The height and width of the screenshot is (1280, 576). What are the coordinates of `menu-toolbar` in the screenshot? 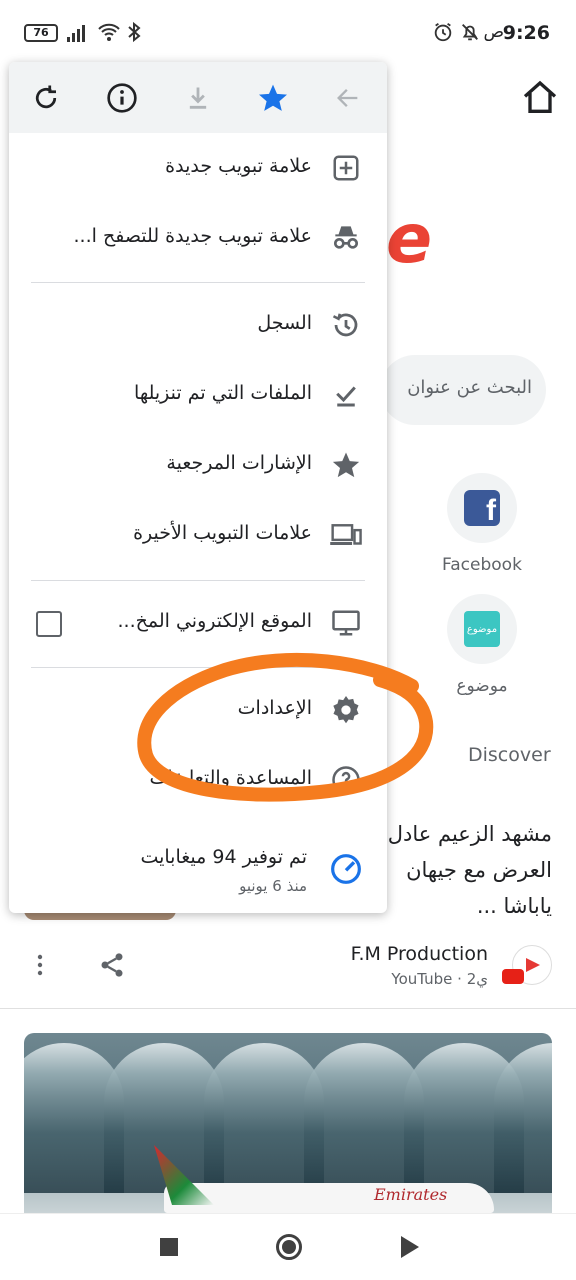 It's located at (198, 97).